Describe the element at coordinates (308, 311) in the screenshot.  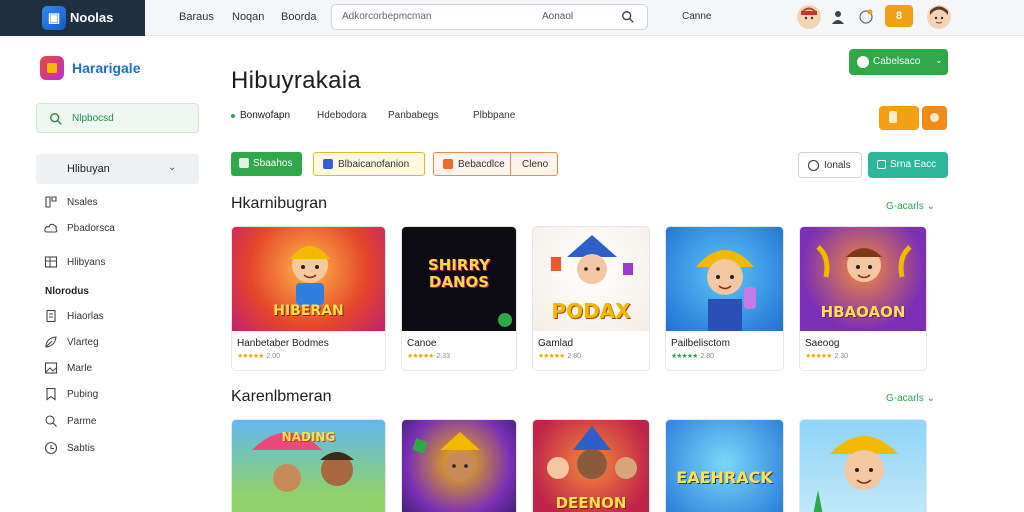
I see `game-art-title: HIBERAN` at that location.